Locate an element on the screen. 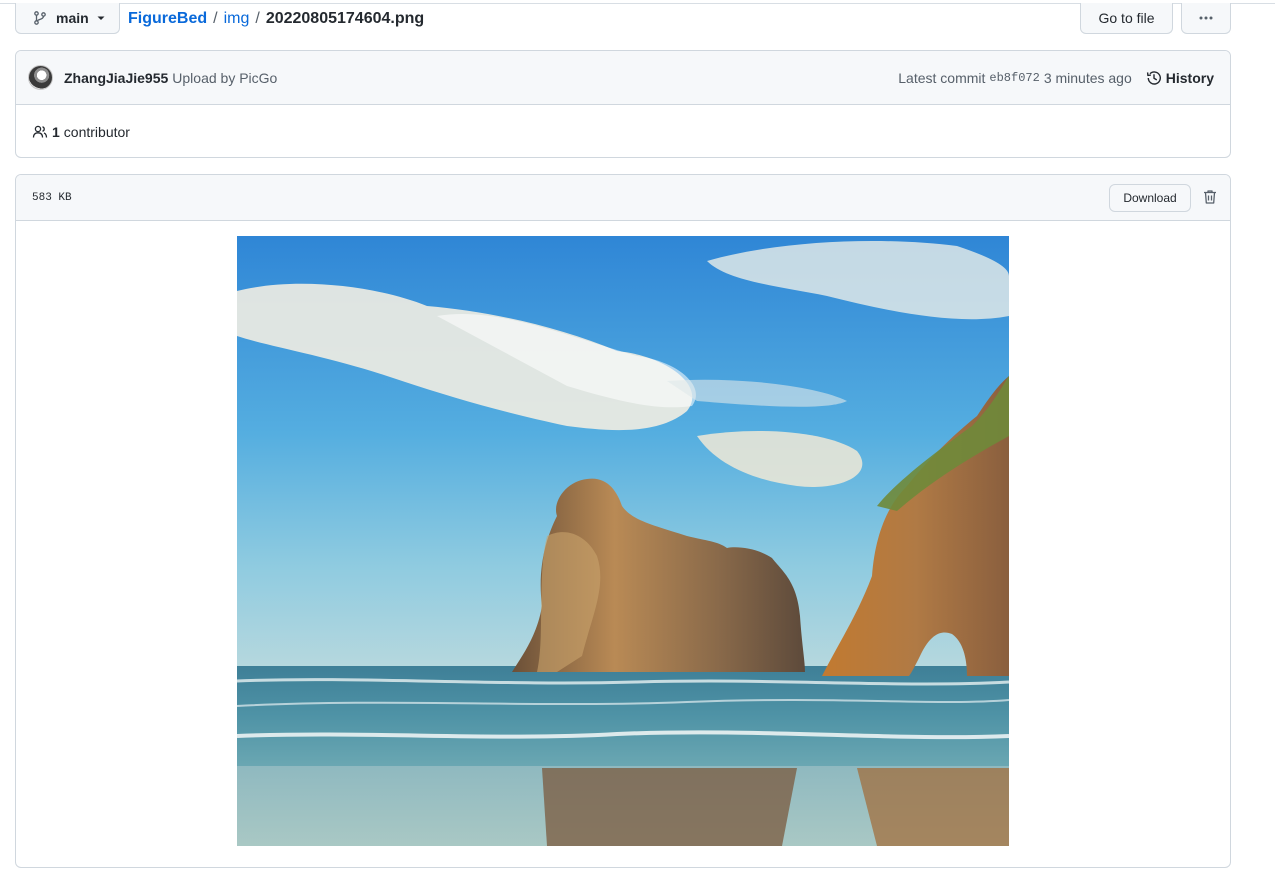 The height and width of the screenshot is (886, 1275). avatar is located at coordinates (40, 77).